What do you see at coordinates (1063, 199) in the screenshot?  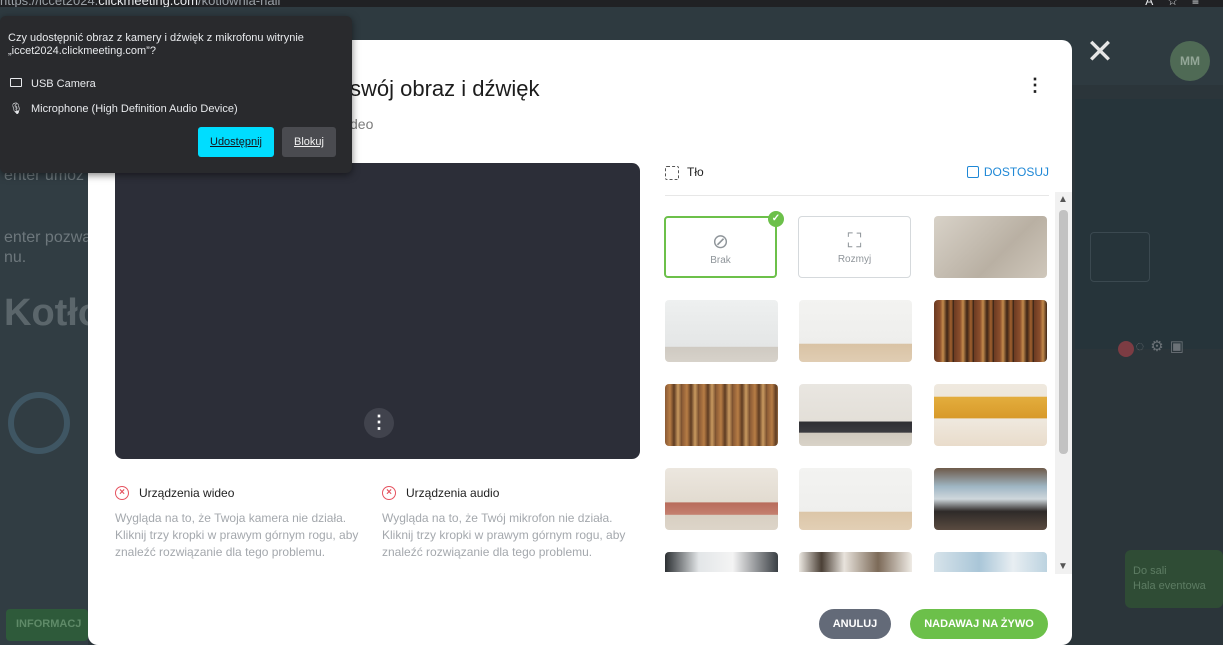 I see `scroll-up-icon: ▲` at bounding box center [1063, 199].